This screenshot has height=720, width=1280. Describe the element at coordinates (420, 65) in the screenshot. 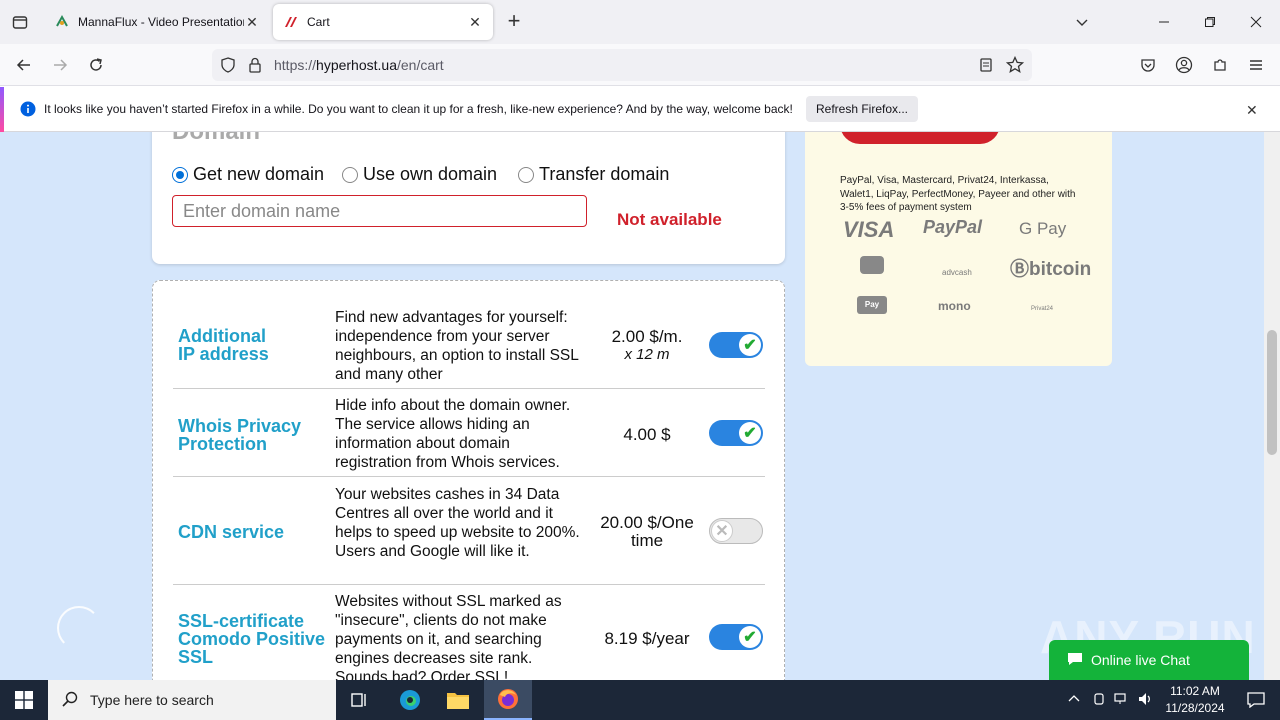

I see `url-path: /en/cart` at that location.